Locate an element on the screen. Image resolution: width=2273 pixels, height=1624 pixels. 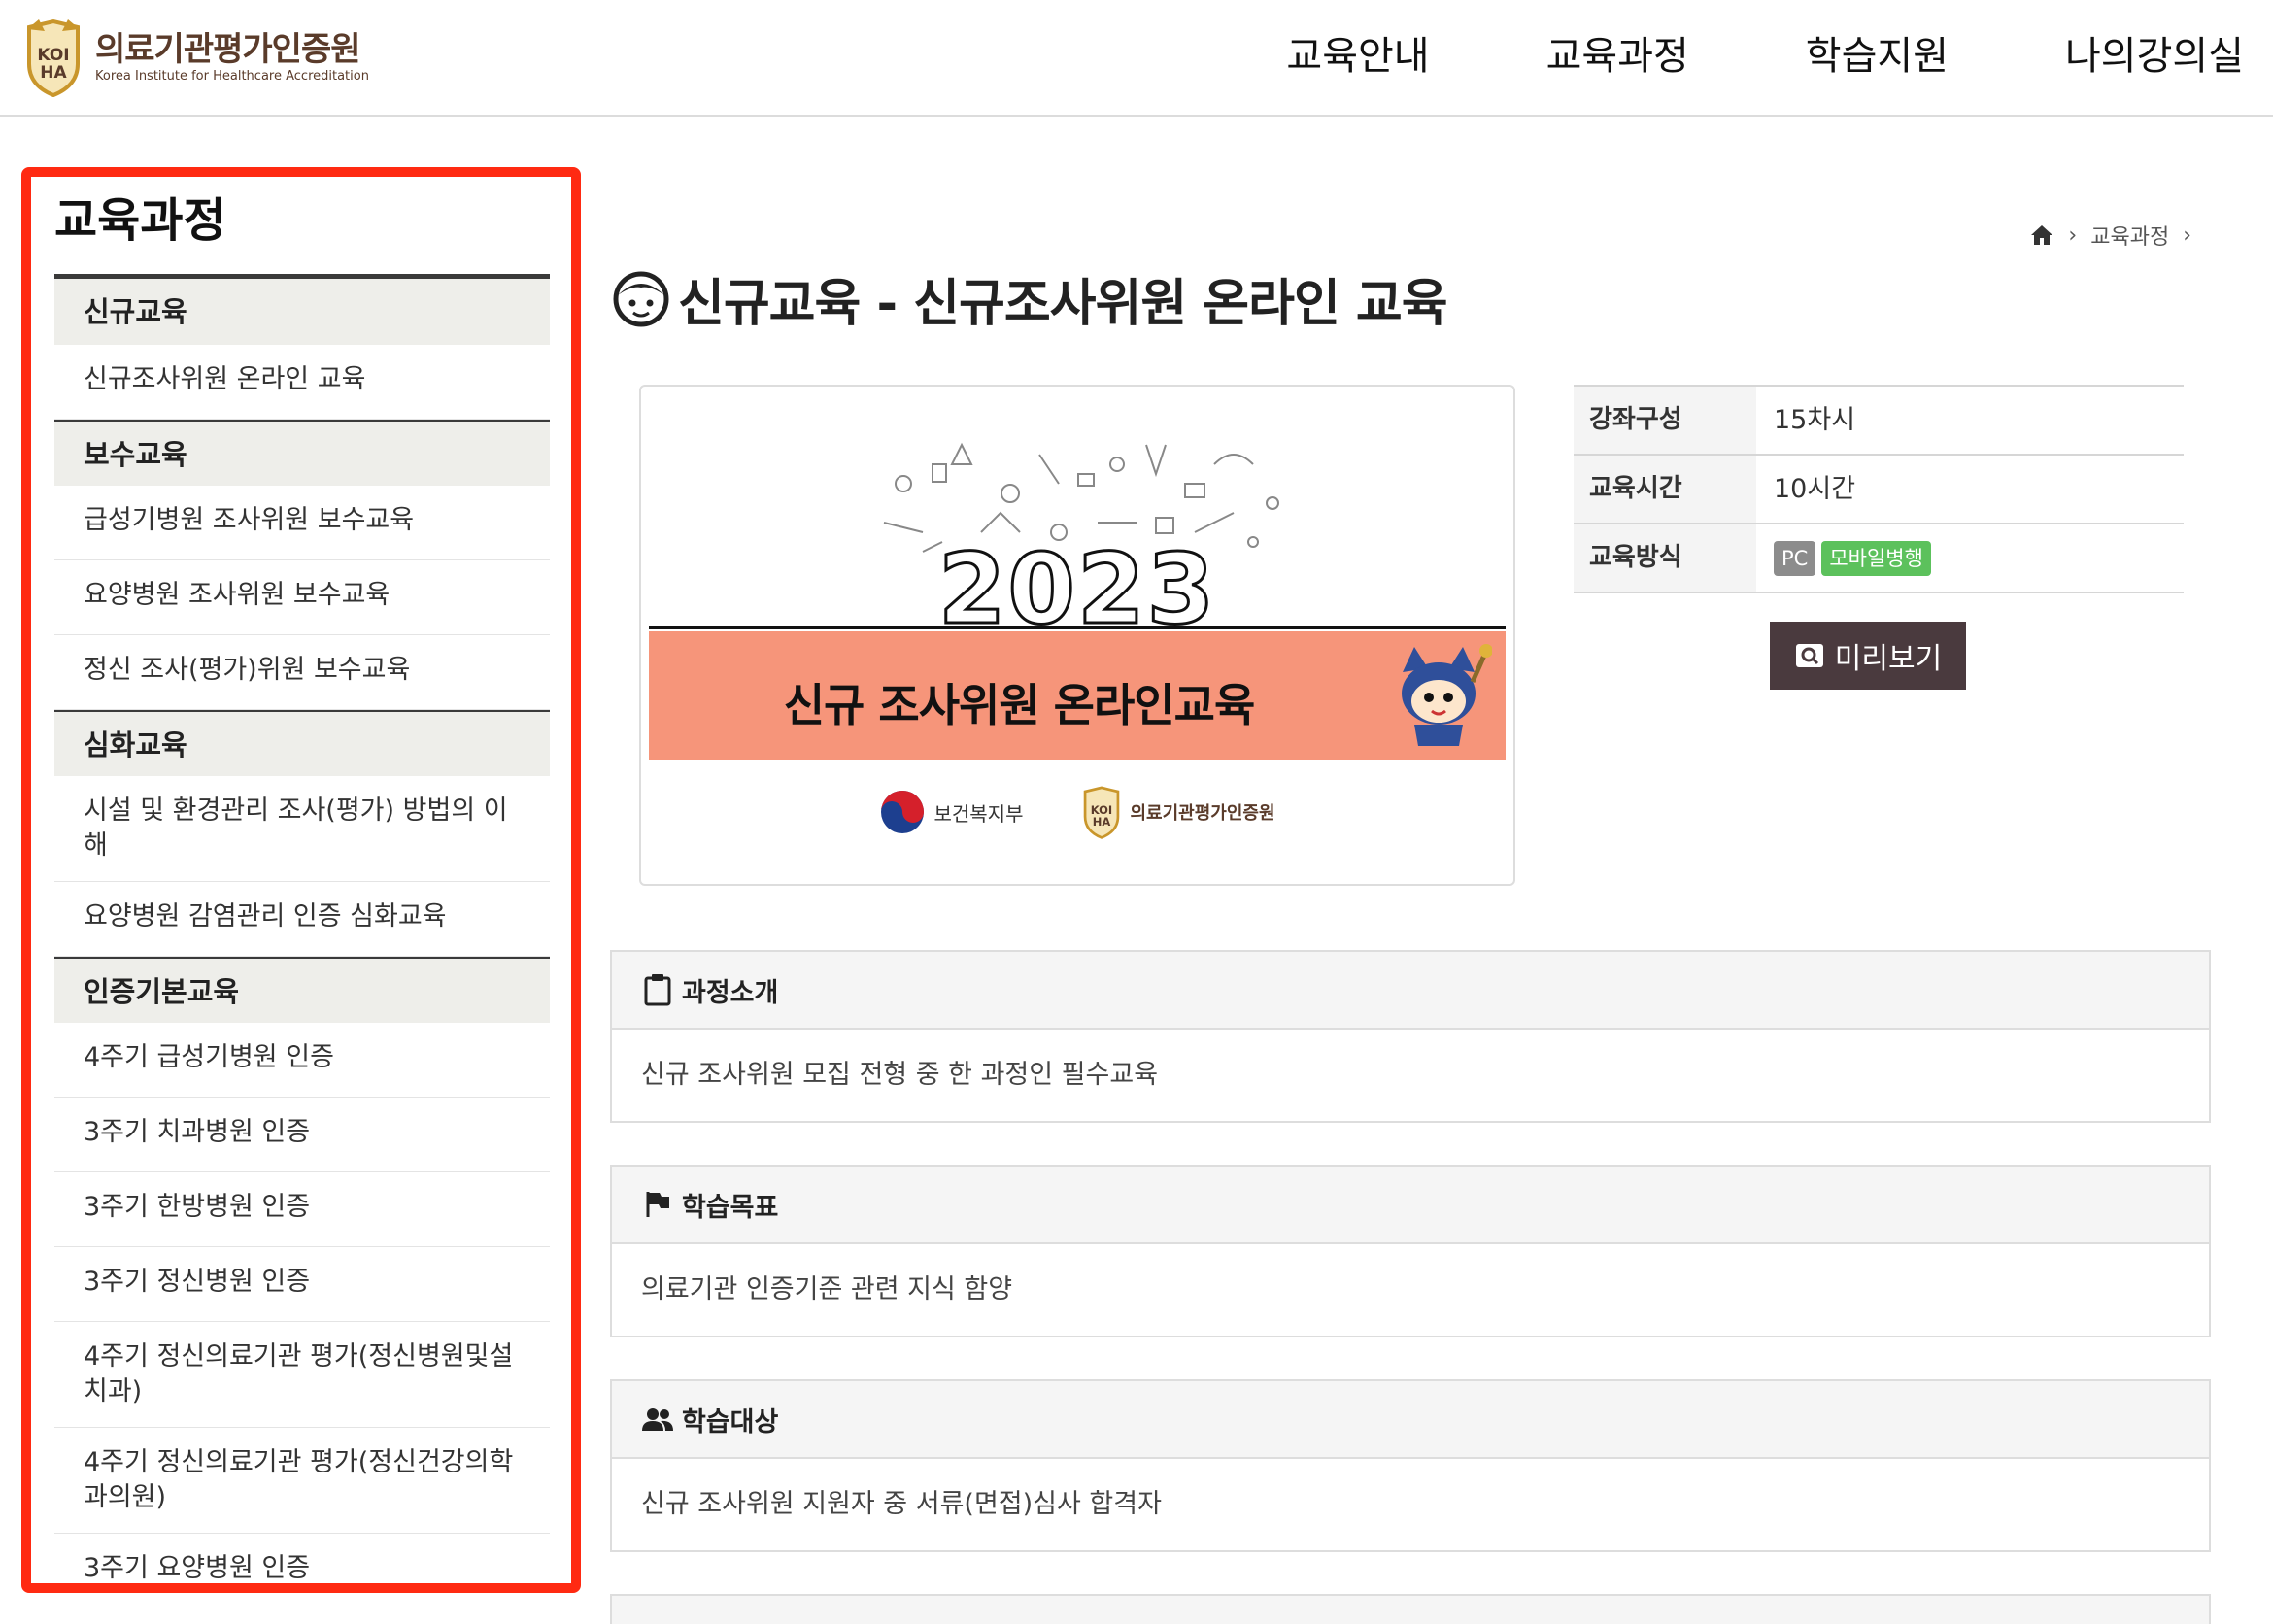
sidebar-item: 4주기 정신의료기관 평가(정신병원및설치과) is located at coordinates (302, 1375).